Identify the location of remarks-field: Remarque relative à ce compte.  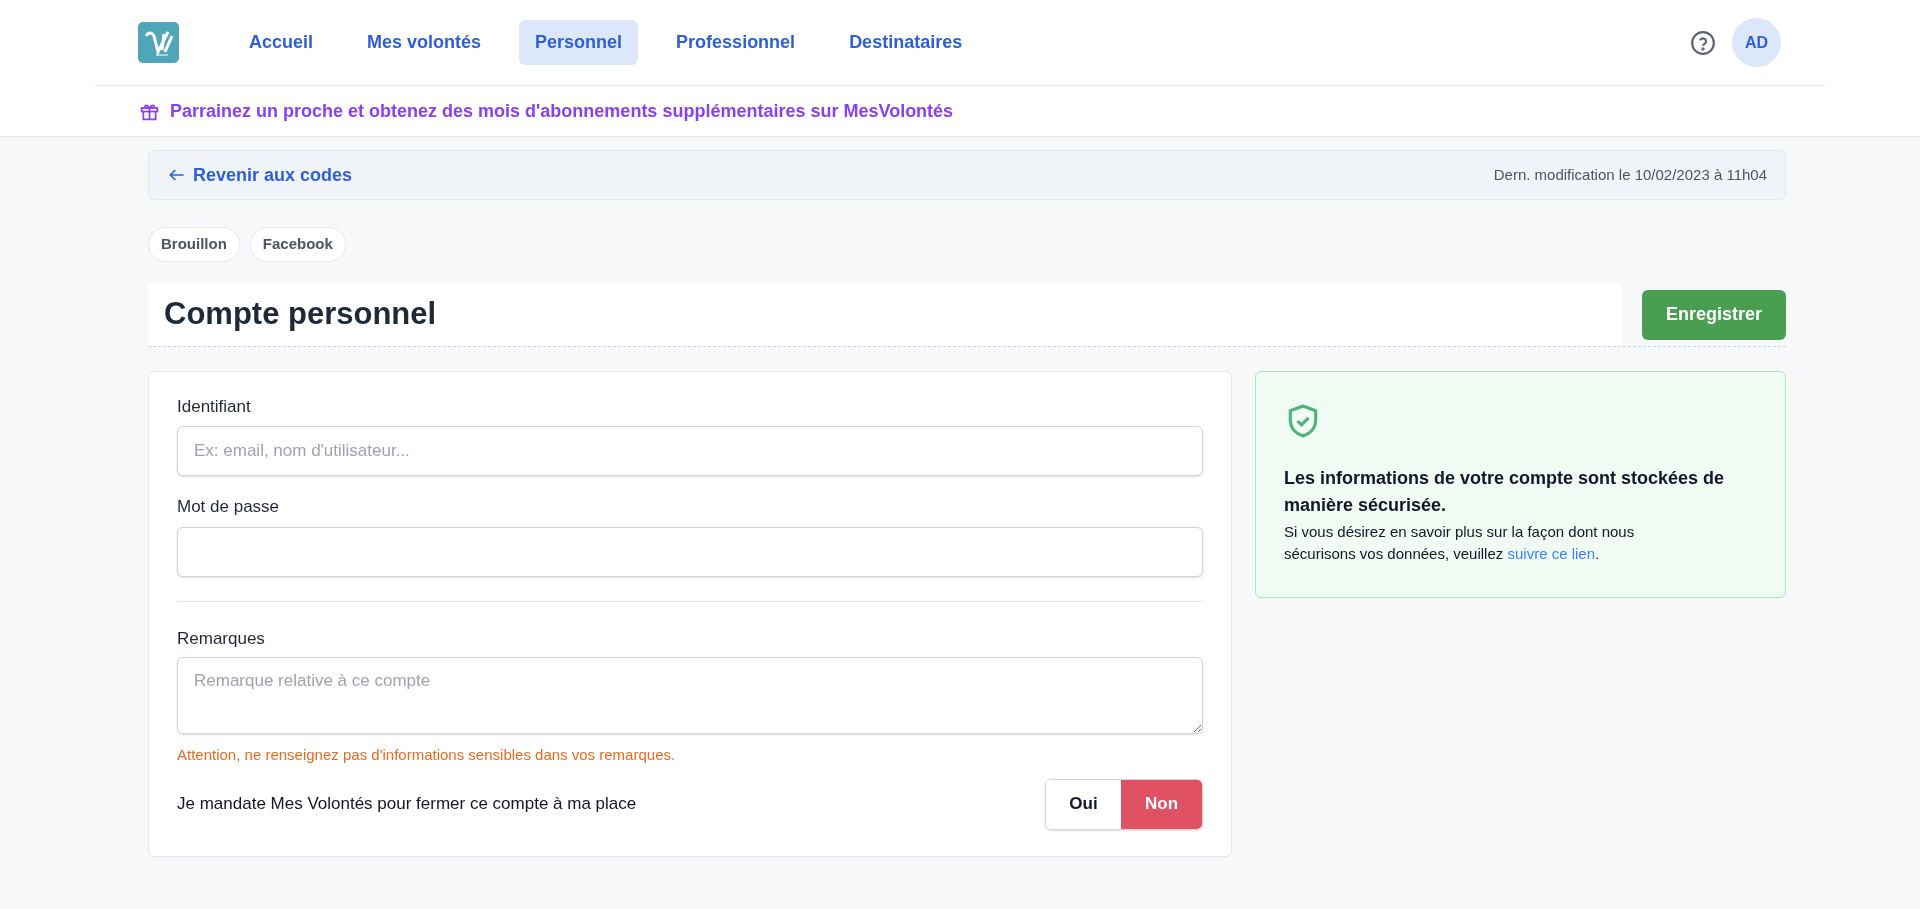
(690, 695).